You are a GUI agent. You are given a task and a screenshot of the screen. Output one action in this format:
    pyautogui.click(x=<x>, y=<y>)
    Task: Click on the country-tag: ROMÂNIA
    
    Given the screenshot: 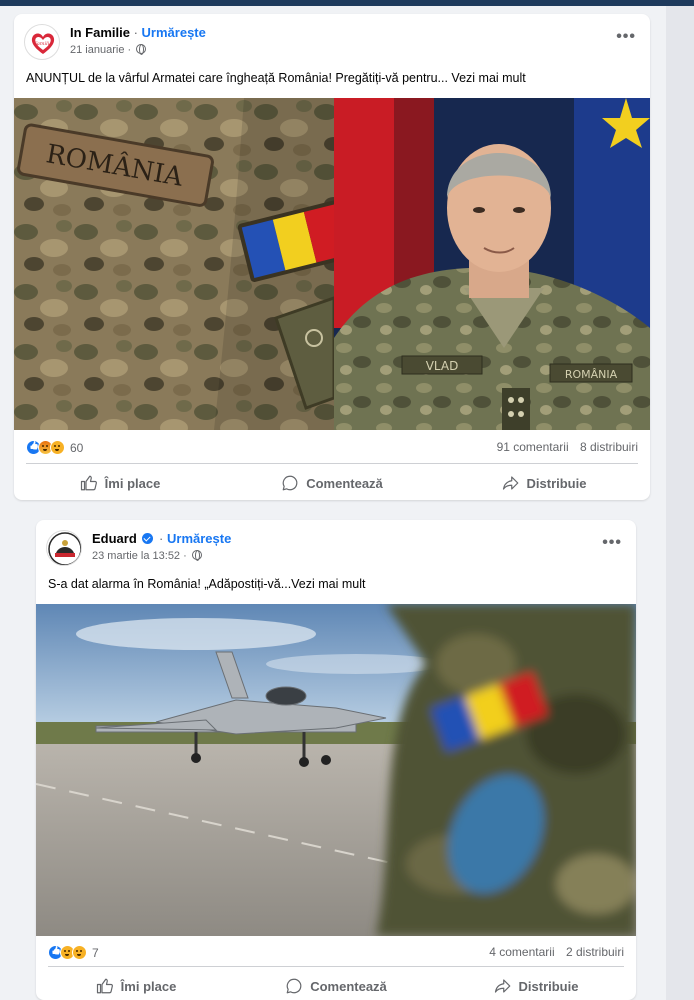 What is the action you would take?
    pyautogui.click(x=591, y=374)
    